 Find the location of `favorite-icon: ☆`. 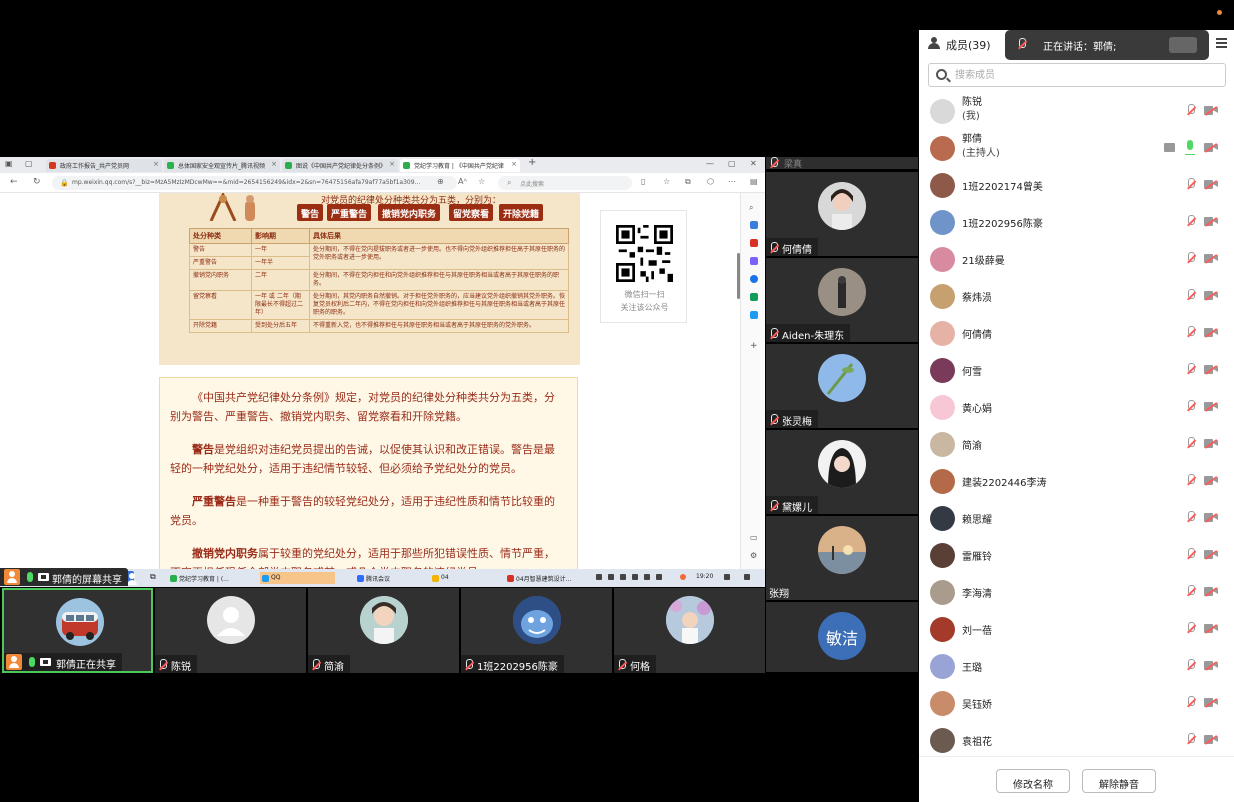

favorite-icon: ☆ is located at coordinates (481, 181).